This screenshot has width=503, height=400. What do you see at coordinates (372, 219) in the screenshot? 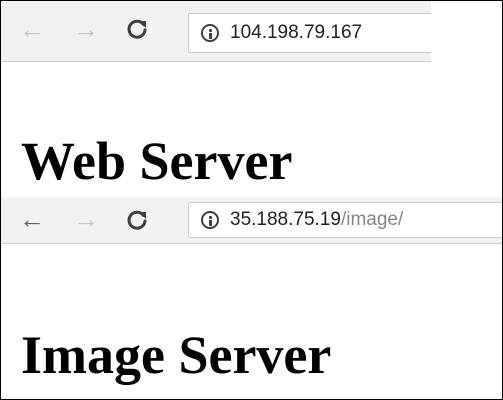
I see `url-path: /image/` at bounding box center [372, 219].